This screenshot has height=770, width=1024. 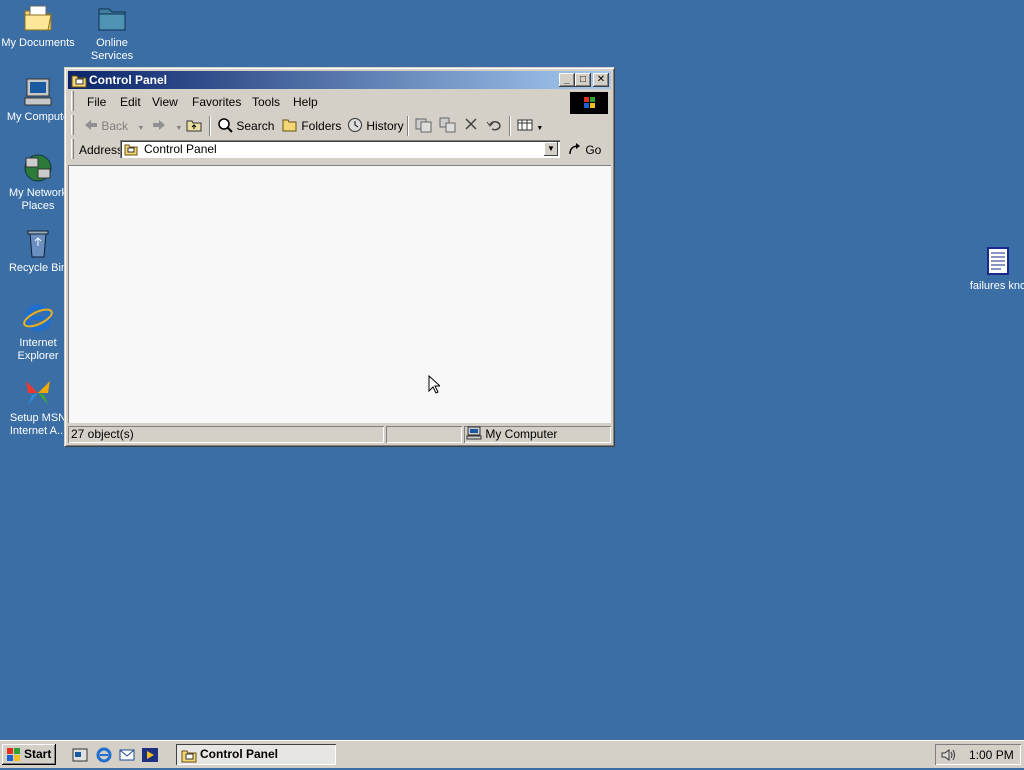 What do you see at coordinates (998, 261) in the screenshot?
I see `text-document-icon` at bounding box center [998, 261].